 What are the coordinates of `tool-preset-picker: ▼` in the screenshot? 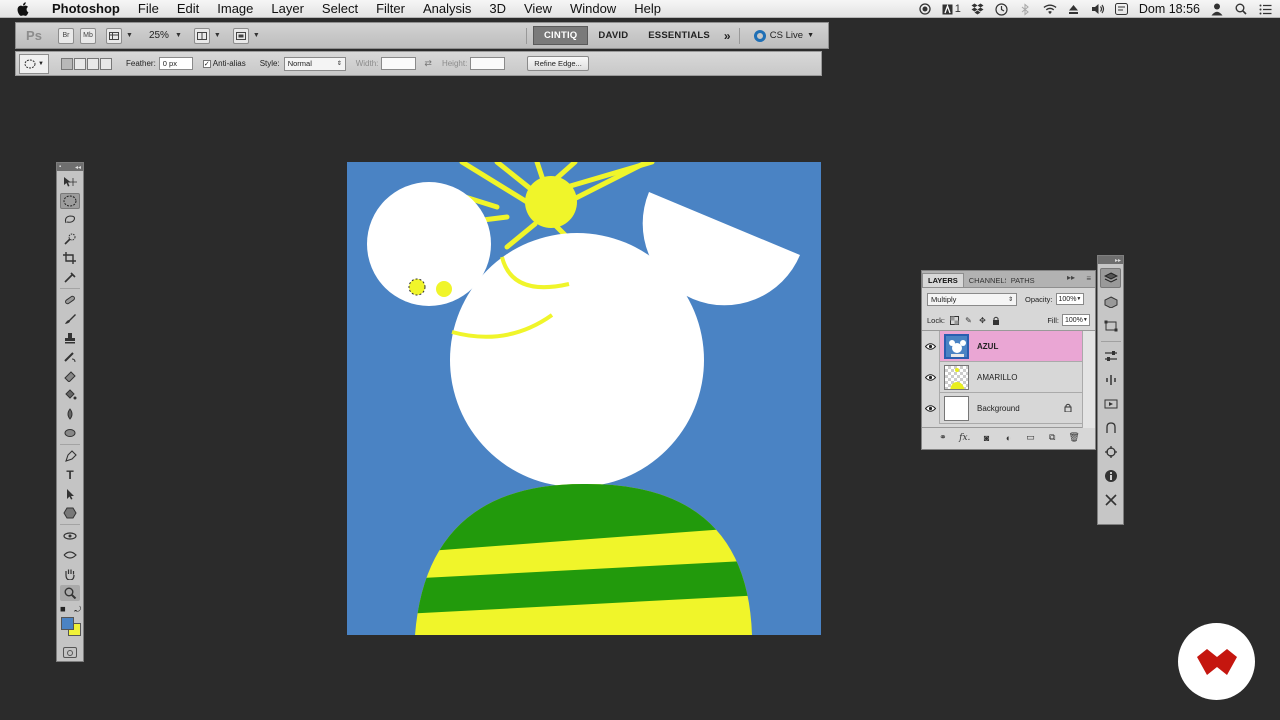 It's located at (34, 63).